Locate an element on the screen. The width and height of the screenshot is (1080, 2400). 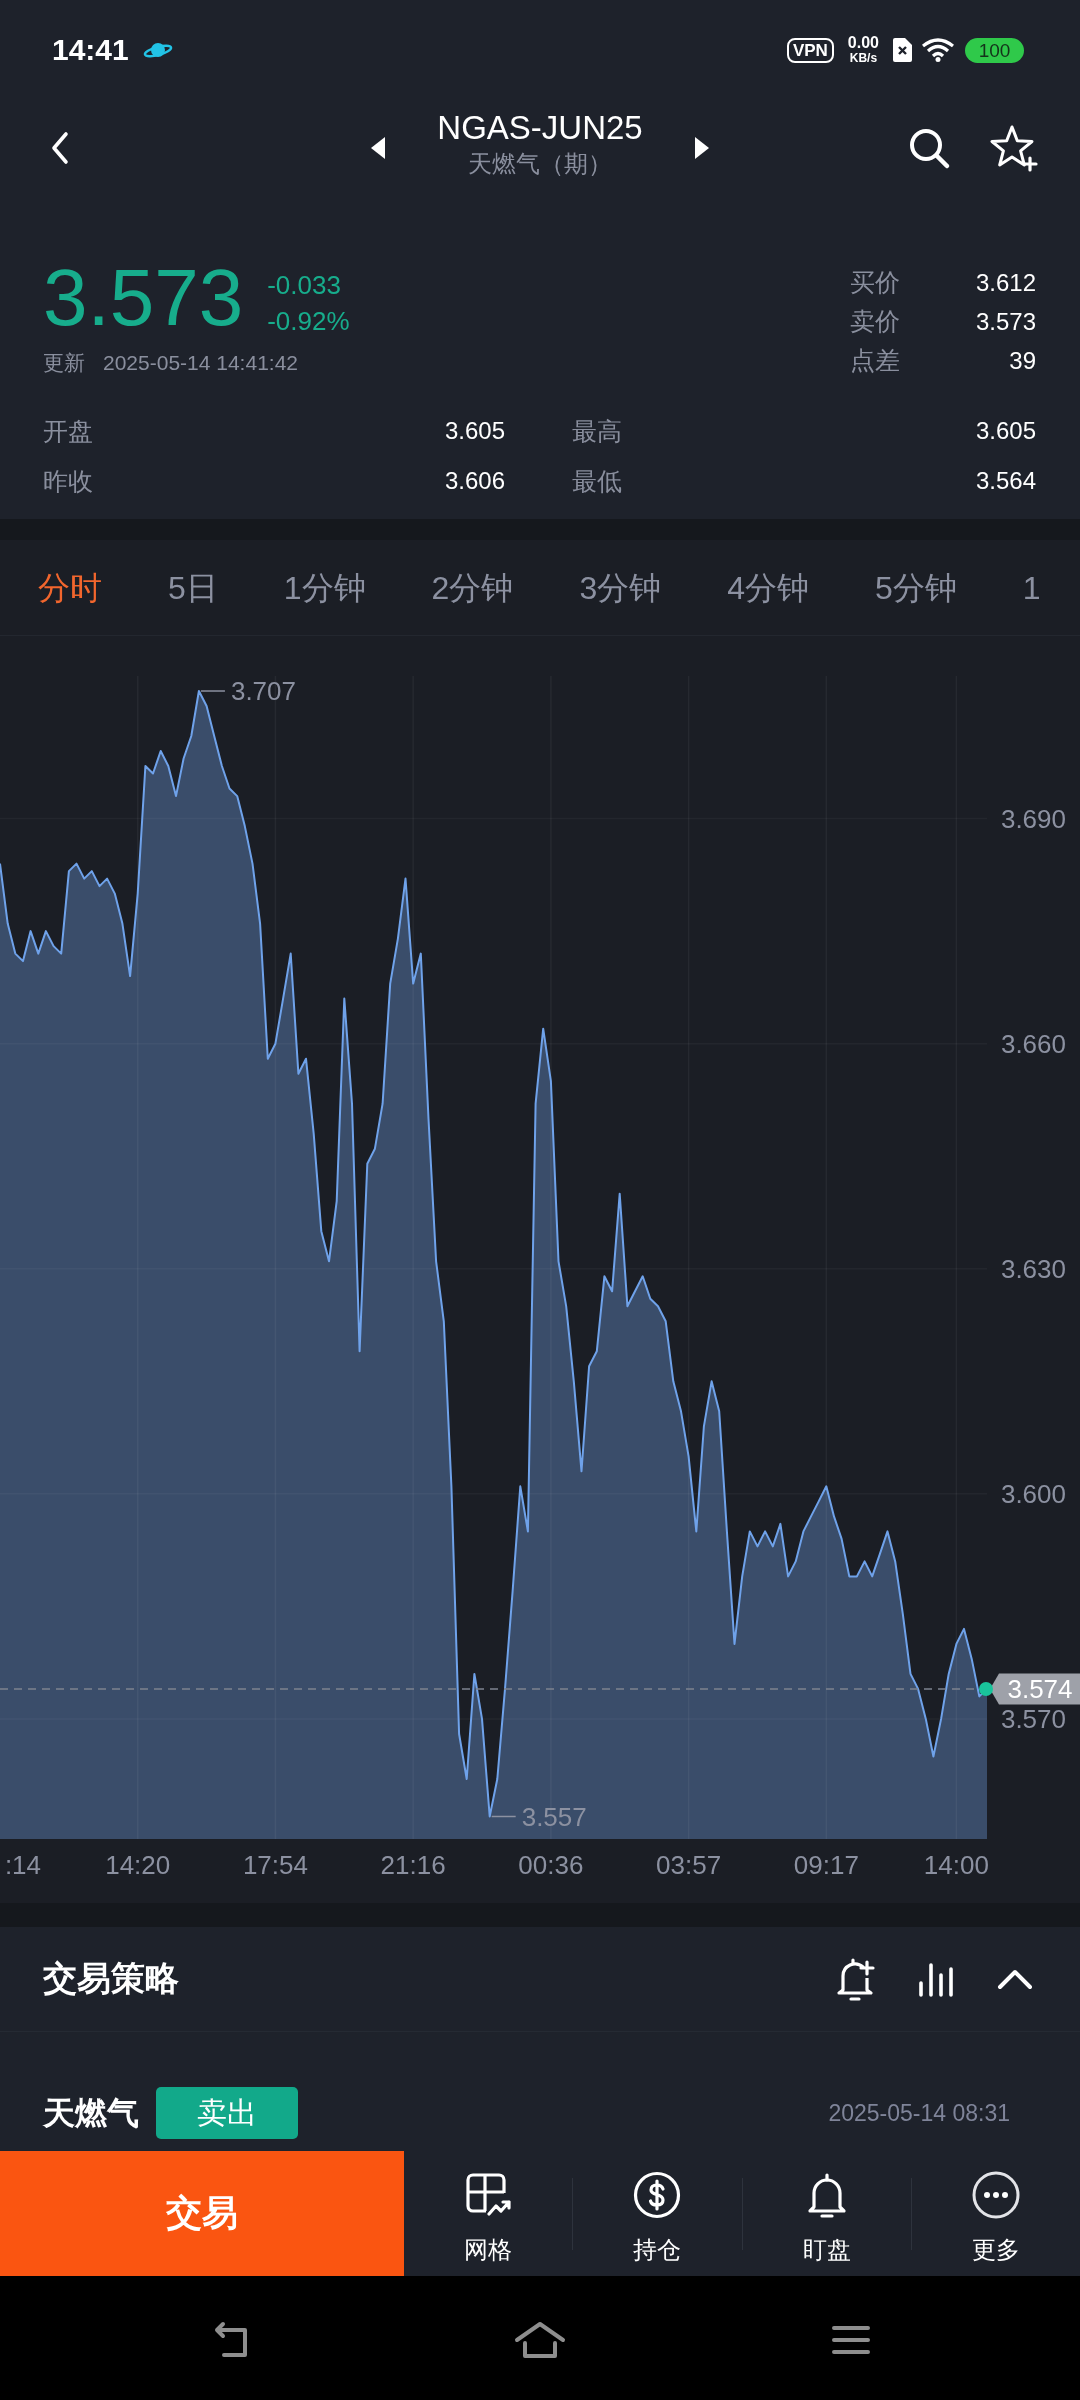
nav-item: 盯盘 is located at coordinates (826, 2213).